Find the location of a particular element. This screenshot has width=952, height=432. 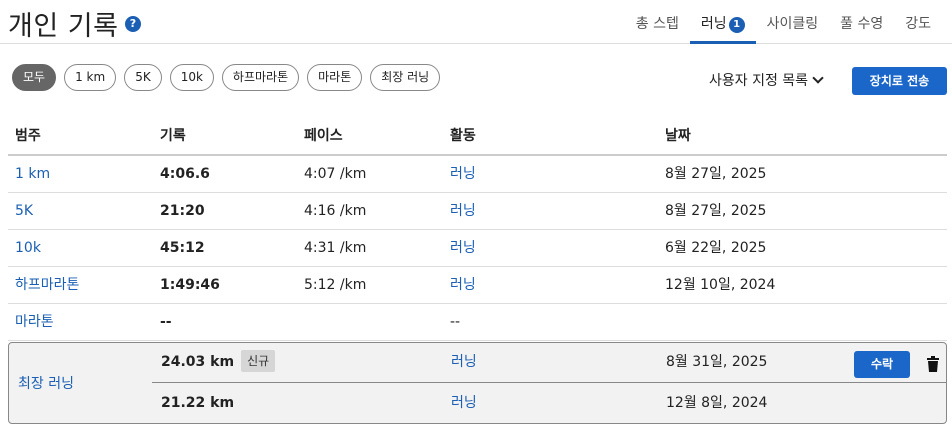

tab-running: 러닝 1 is located at coordinates (722, 22).